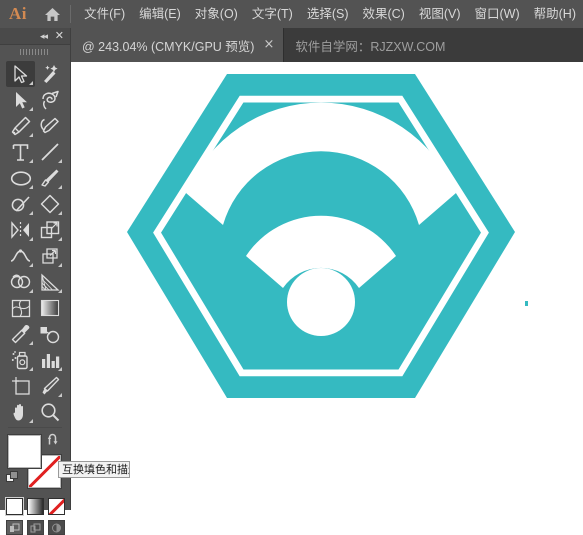 The height and width of the screenshot is (535, 583). I want to click on tool-scale, so click(49, 230).